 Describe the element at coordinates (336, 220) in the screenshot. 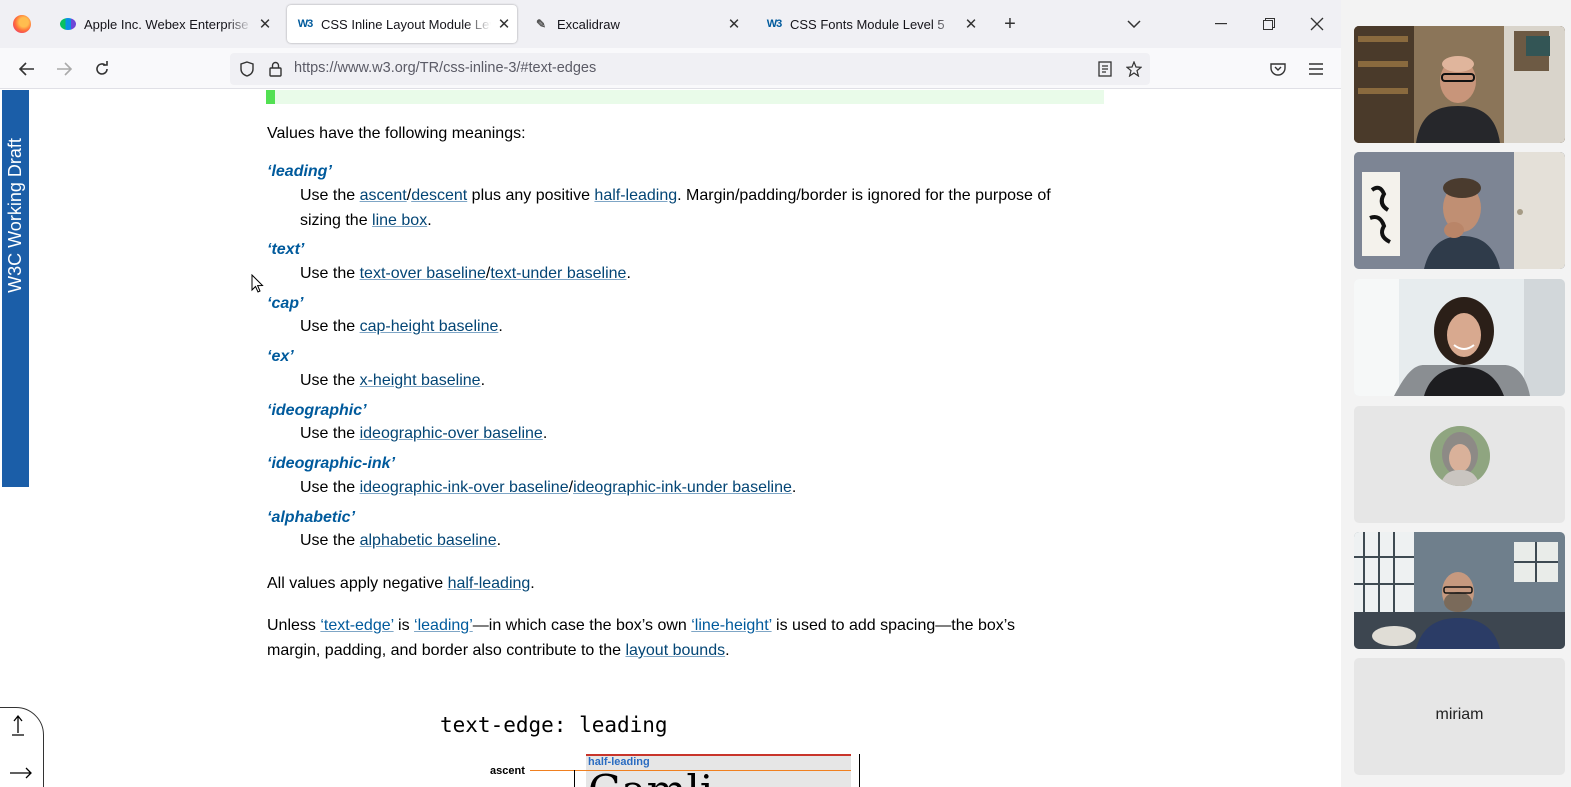

I see `text: sizing the` at that location.